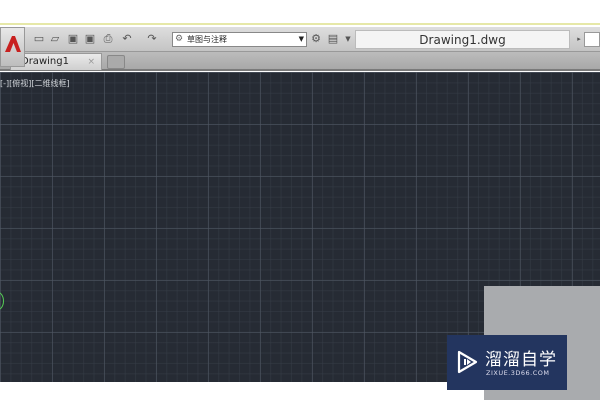 The width and height of the screenshot is (600, 400). I want to click on workspace-settings-icon: ⚙, so click(316, 39).